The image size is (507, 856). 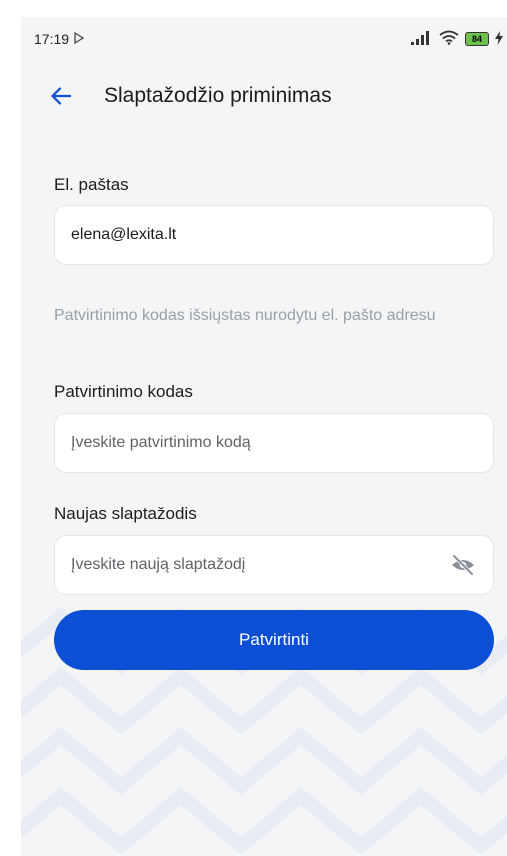 I want to click on code-field, so click(x=274, y=443).